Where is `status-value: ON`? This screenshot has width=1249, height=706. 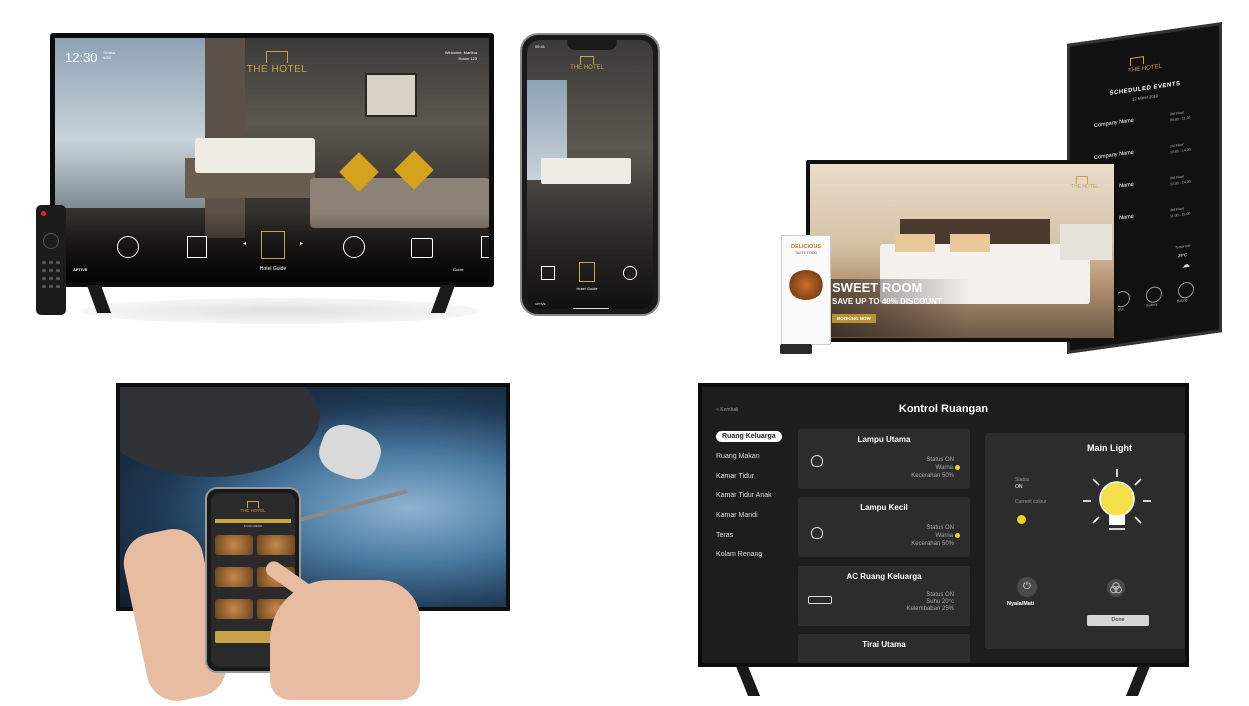 status-value: ON is located at coordinates (1019, 487).